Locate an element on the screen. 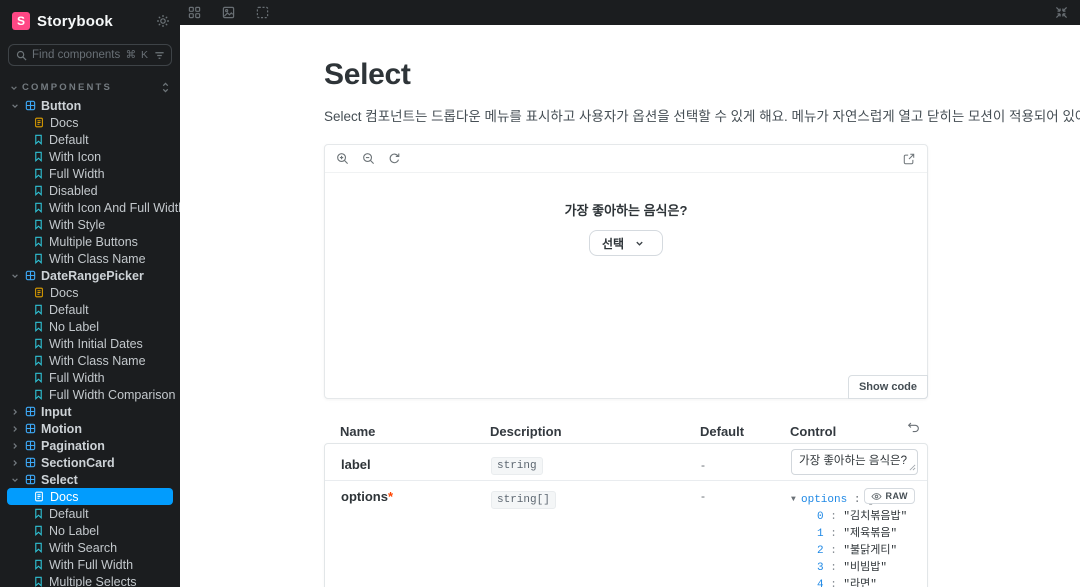 The height and width of the screenshot is (587, 1080). sidebar-item-label: With Search is located at coordinates (83, 547).